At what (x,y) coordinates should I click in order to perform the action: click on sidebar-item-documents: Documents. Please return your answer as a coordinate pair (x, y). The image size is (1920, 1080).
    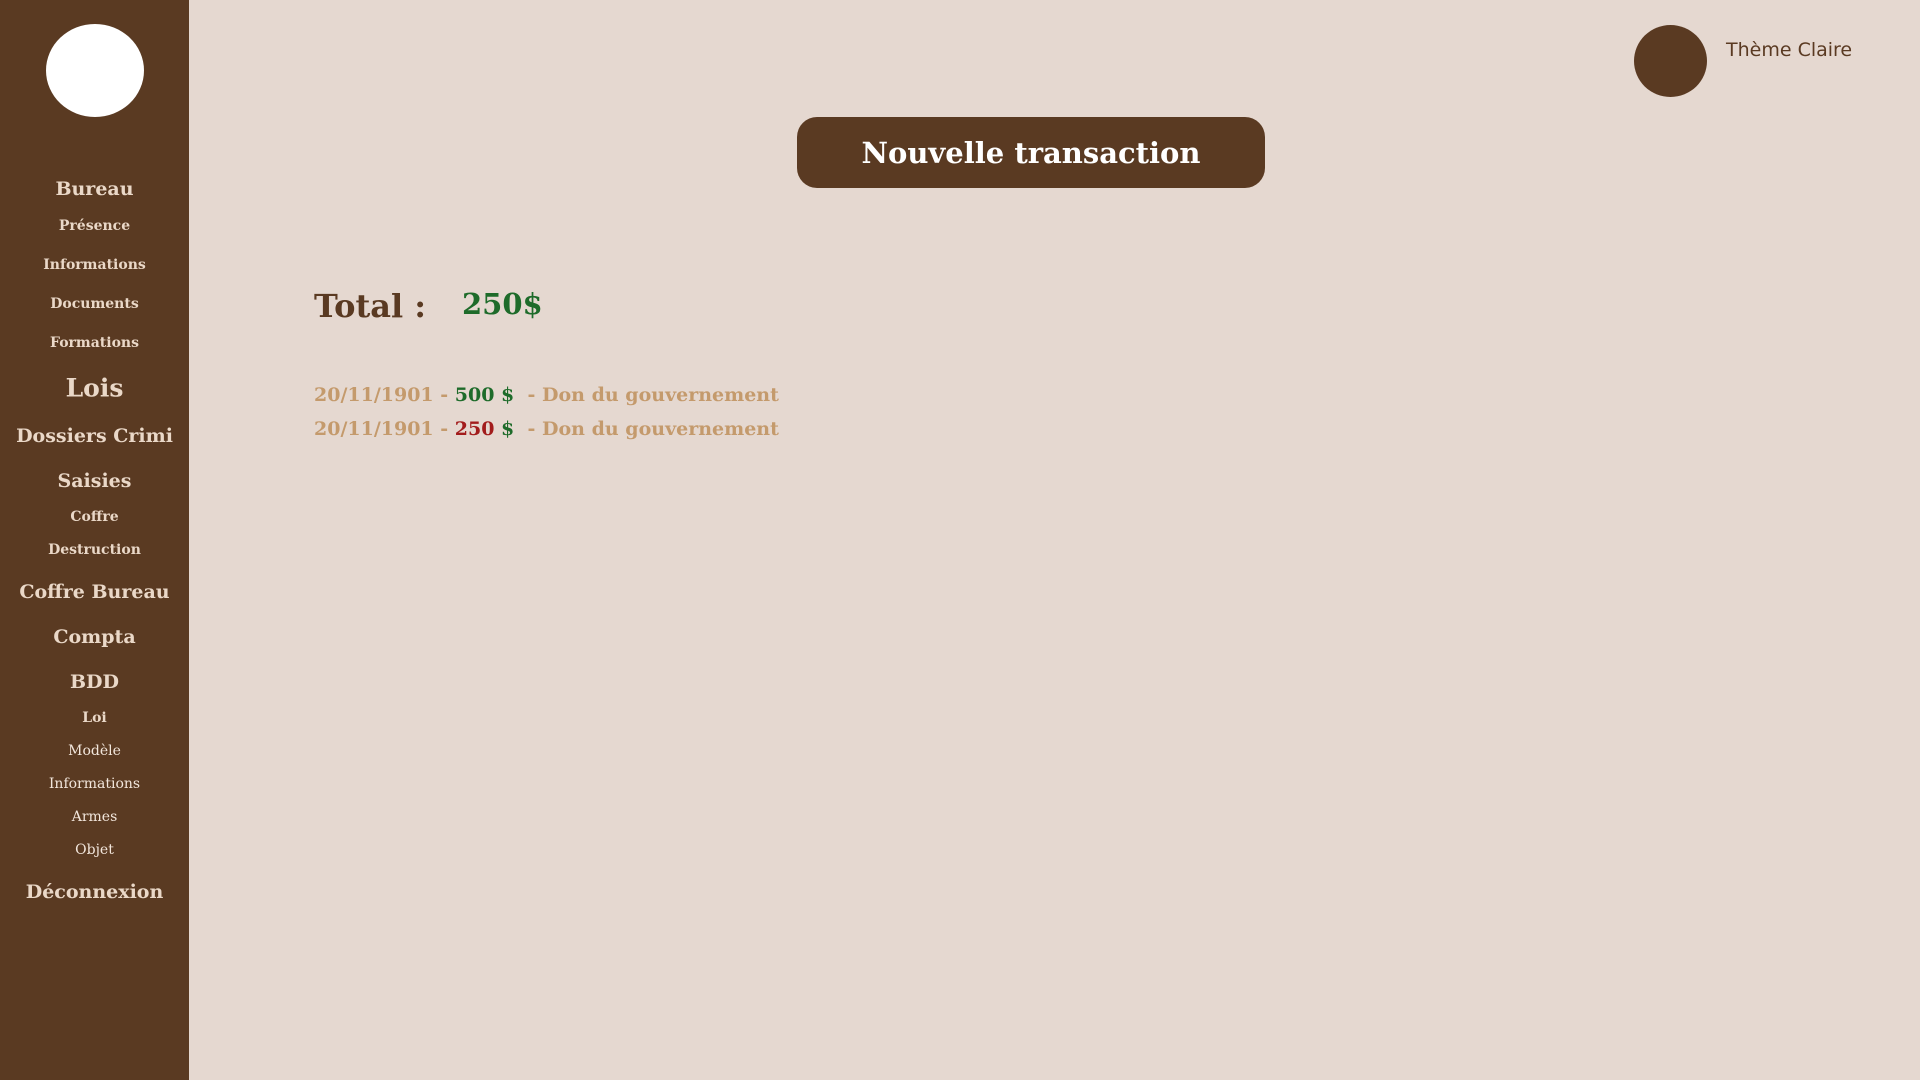
    Looking at the image, I should click on (94, 304).